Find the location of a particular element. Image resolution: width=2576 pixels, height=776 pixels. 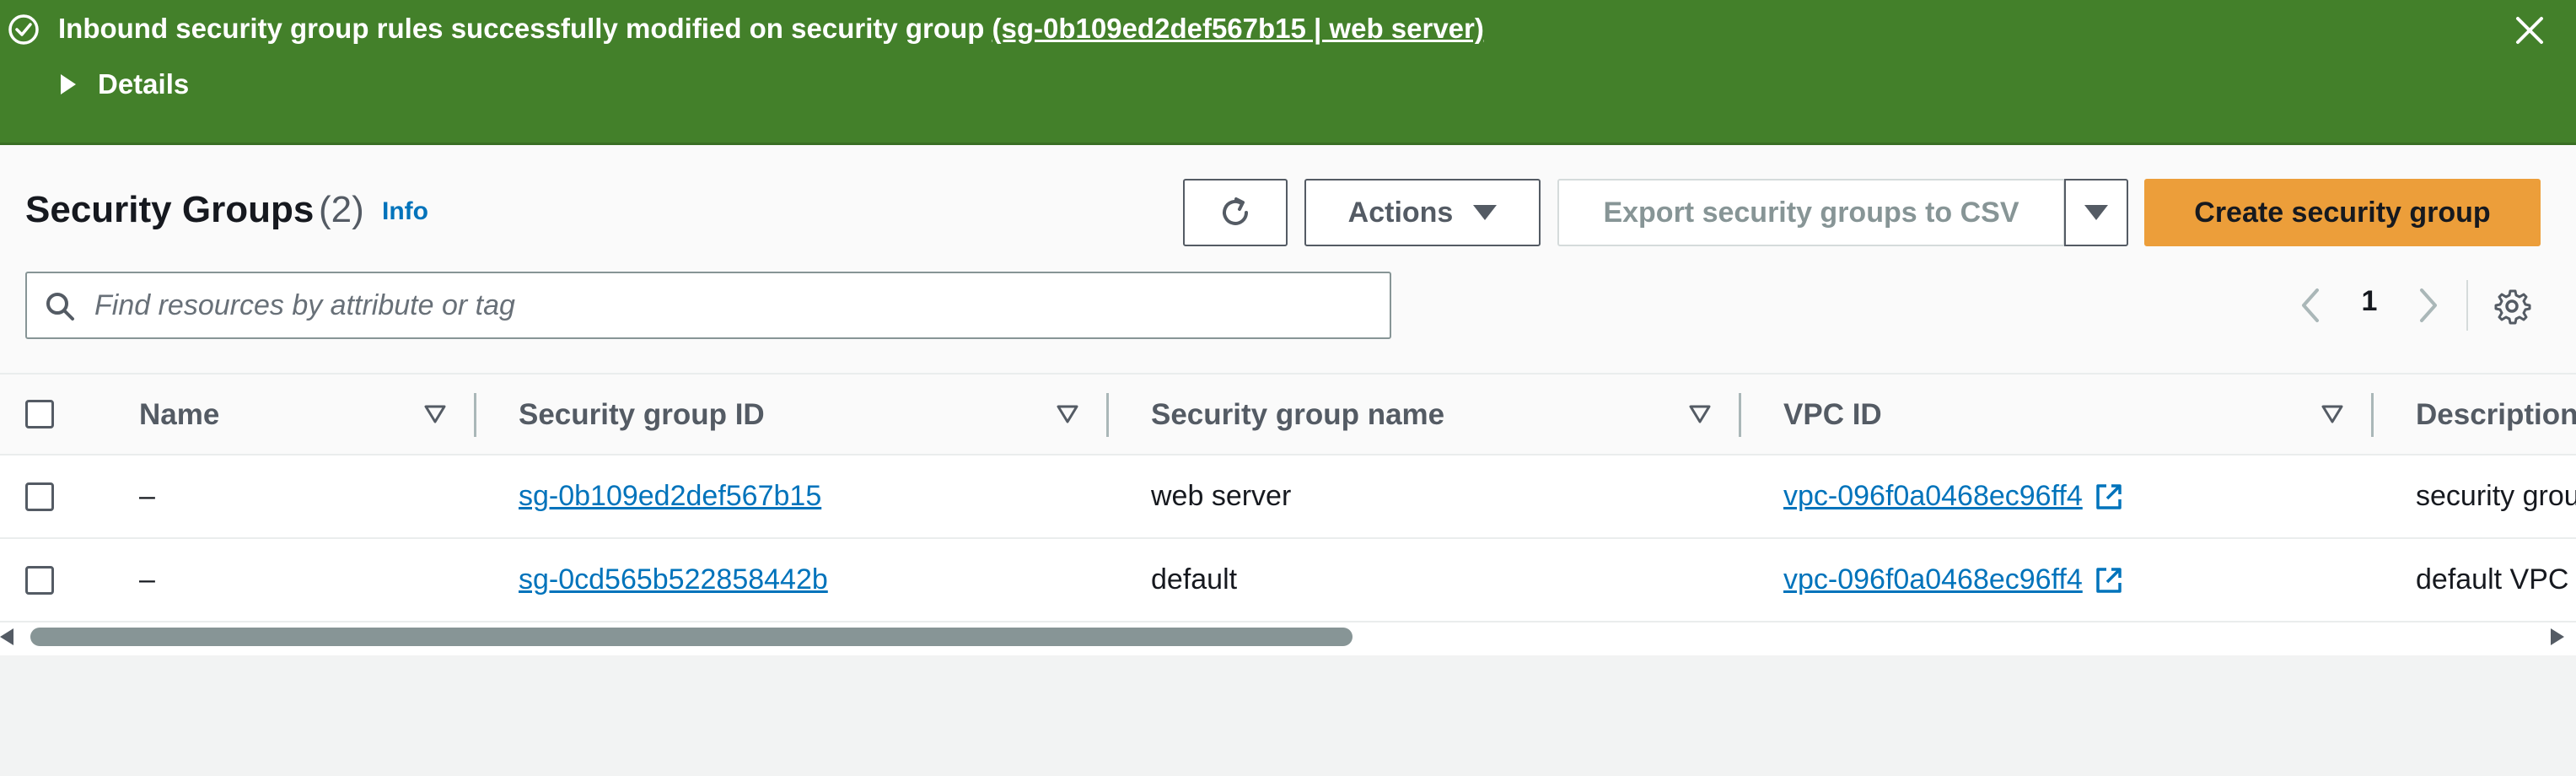

column-header-description: Description is located at coordinates (2496, 415).